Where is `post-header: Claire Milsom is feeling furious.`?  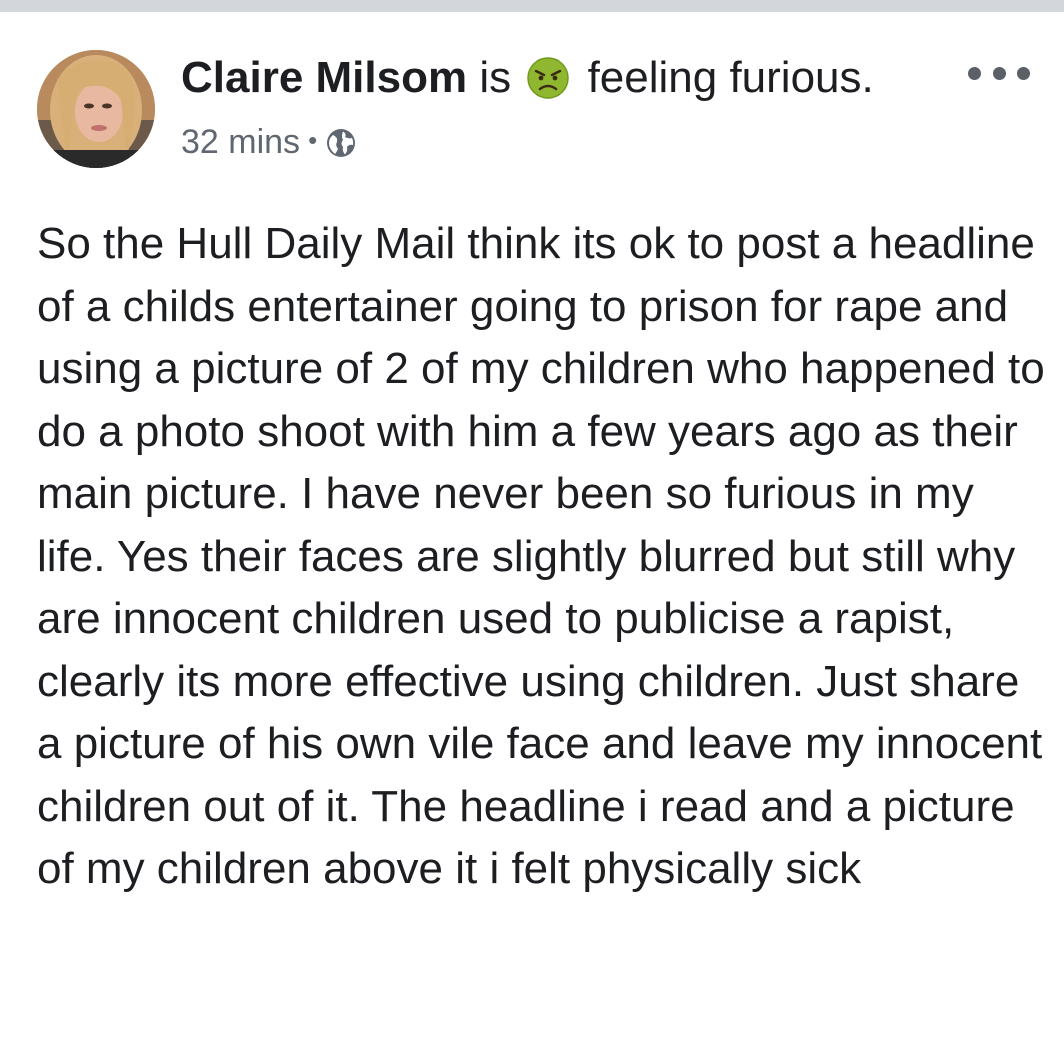 post-header: Claire Milsom is feeling furious. is located at coordinates (527, 81).